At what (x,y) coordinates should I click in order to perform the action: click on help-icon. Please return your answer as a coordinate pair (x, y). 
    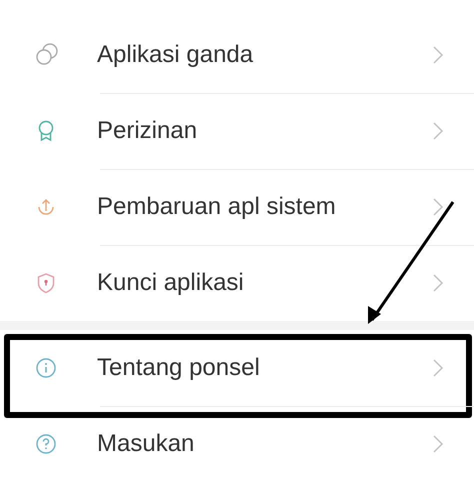
    Looking at the image, I should click on (46, 444).